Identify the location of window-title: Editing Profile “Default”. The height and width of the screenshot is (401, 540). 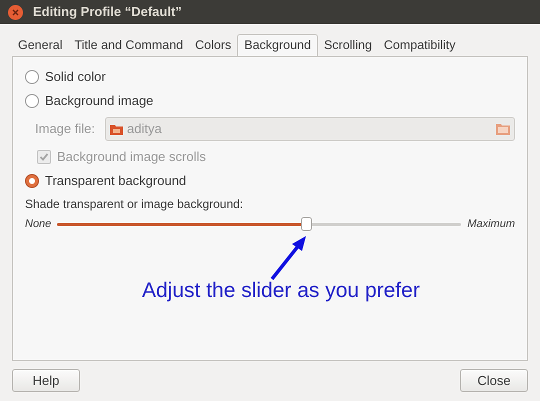
(107, 12).